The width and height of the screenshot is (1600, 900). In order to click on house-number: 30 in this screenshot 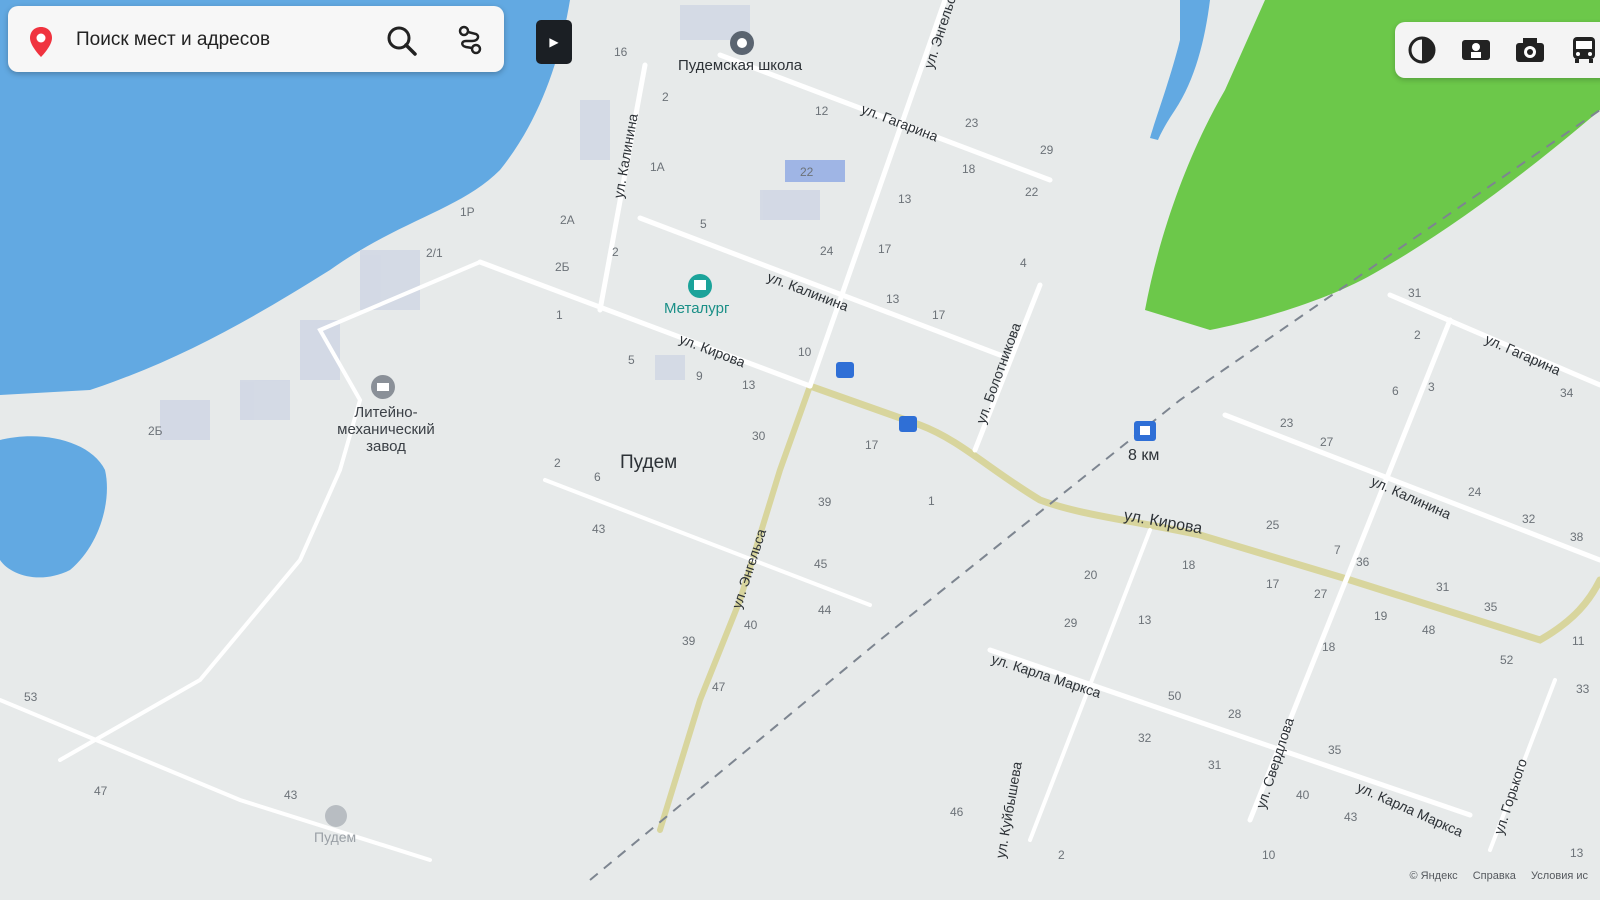, I will do `click(759, 436)`.